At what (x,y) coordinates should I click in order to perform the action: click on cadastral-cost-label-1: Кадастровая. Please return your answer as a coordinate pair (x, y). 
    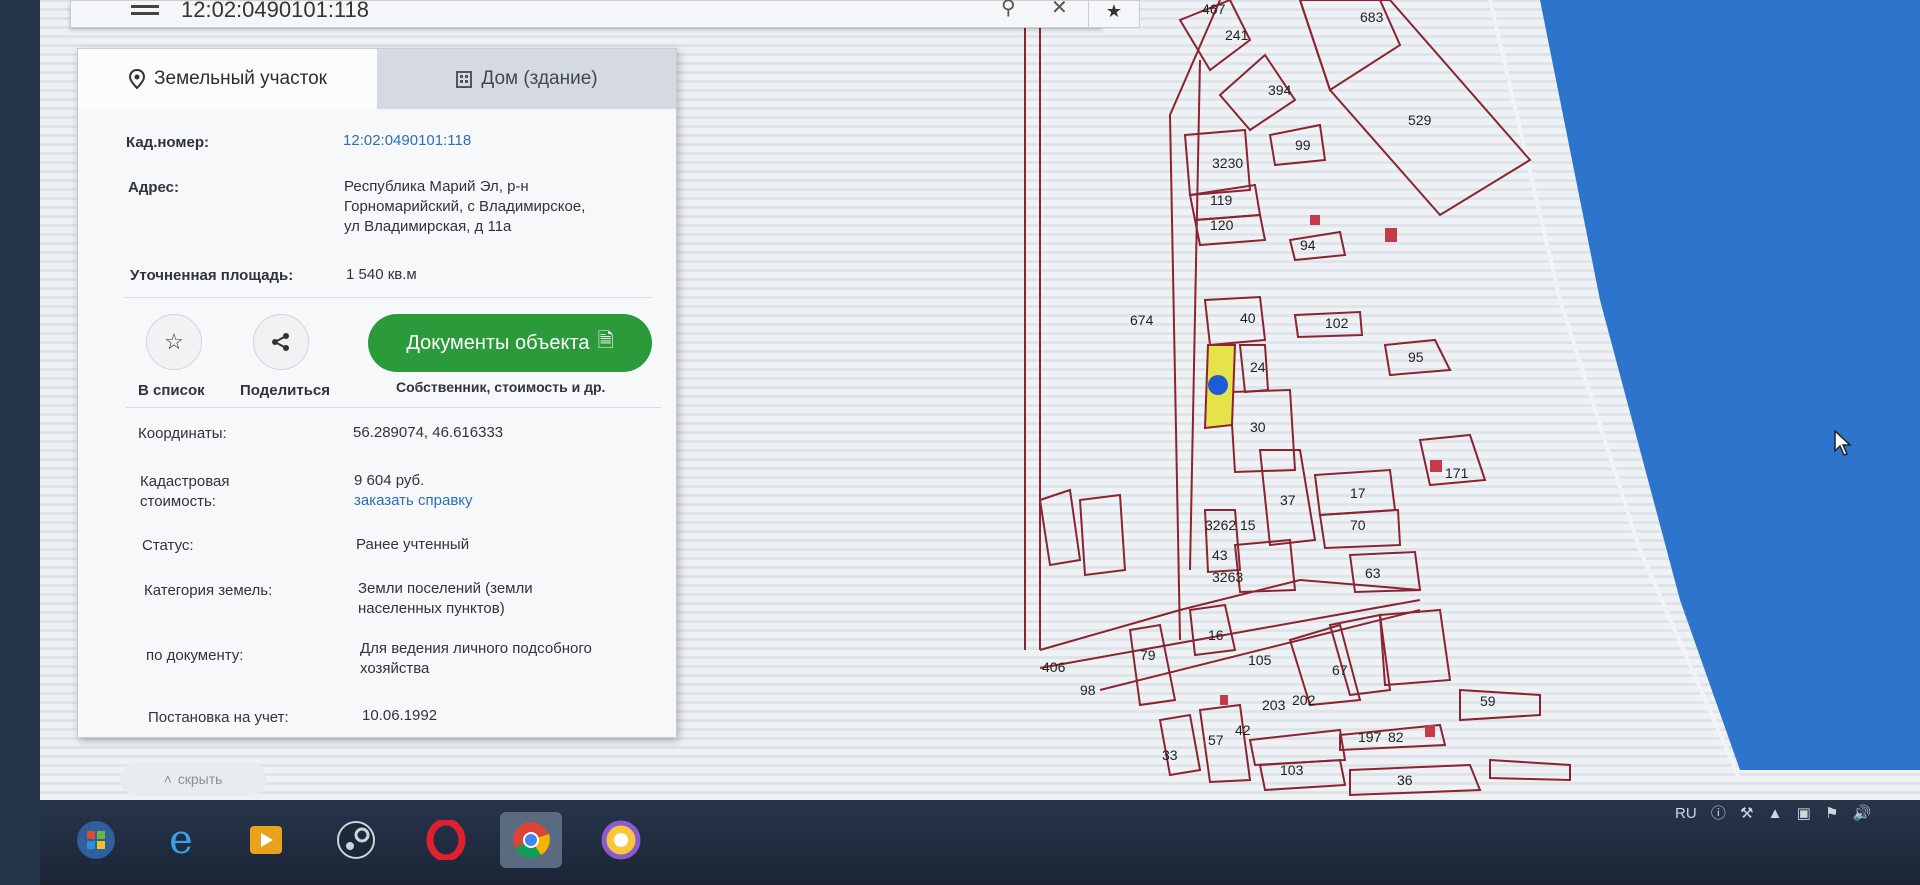
    Looking at the image, I should click on (185, 481).